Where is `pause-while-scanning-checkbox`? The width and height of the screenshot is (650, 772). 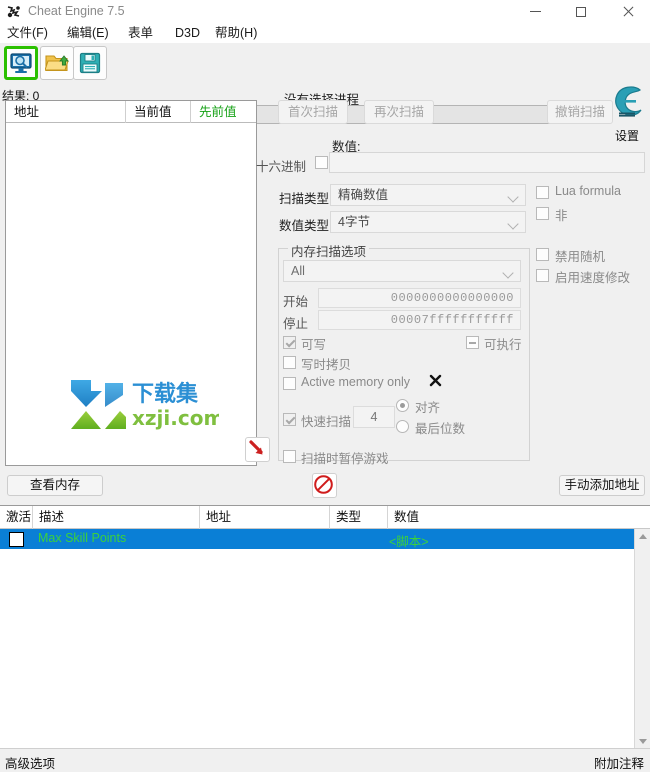
pause-while-scanning-checkbox is located at coordinates (289, 456).